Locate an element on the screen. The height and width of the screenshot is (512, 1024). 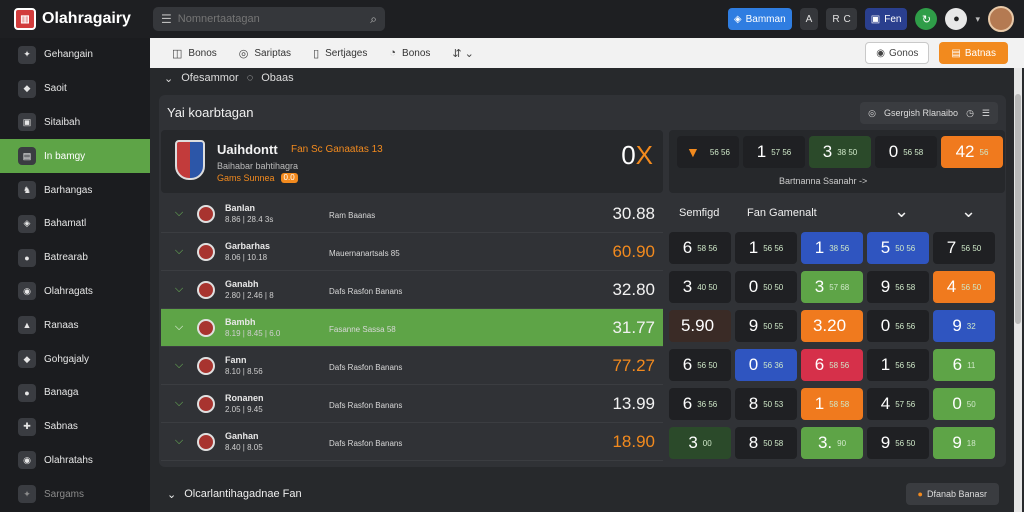
odds-cell: 4 57 56 is located at coordinates (898, 404).